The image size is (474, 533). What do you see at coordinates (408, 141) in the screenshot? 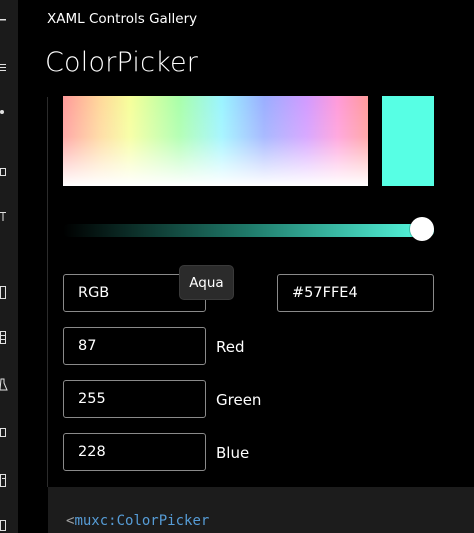
I see `color-preview` at bounding box center [408, 141].